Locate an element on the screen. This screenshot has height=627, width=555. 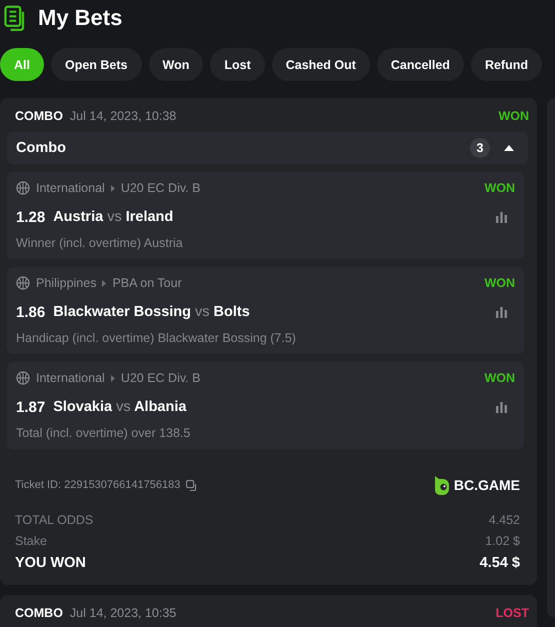
logo-icon is located at coordinates (442, 485).